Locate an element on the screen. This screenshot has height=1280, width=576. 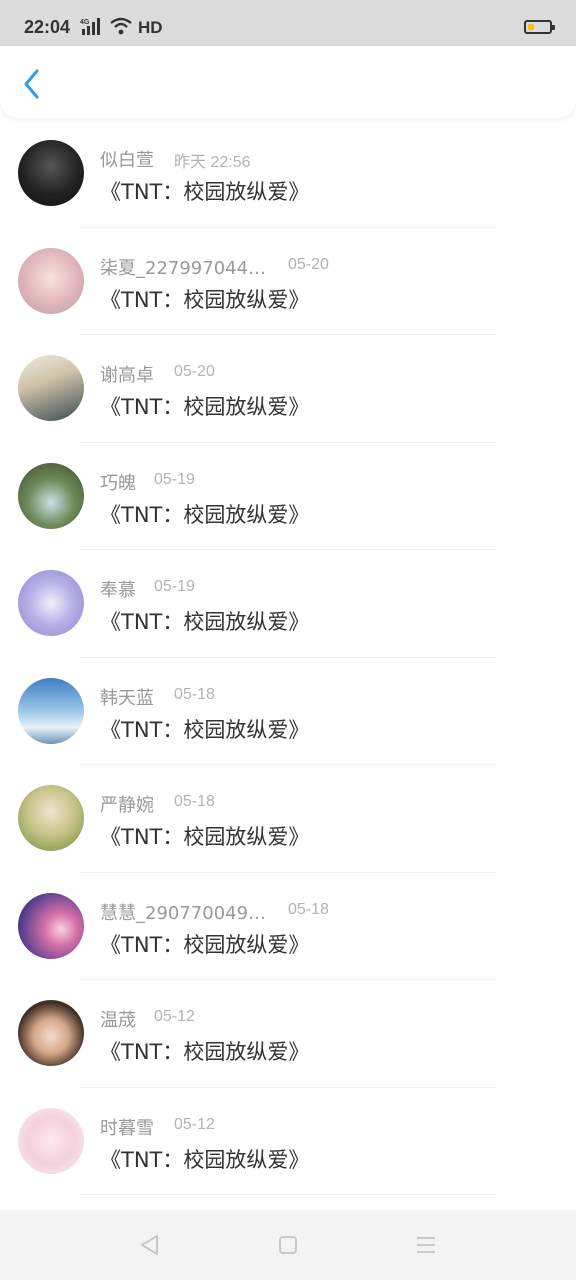
square-home-icon is located at coordinates (288, 1245).